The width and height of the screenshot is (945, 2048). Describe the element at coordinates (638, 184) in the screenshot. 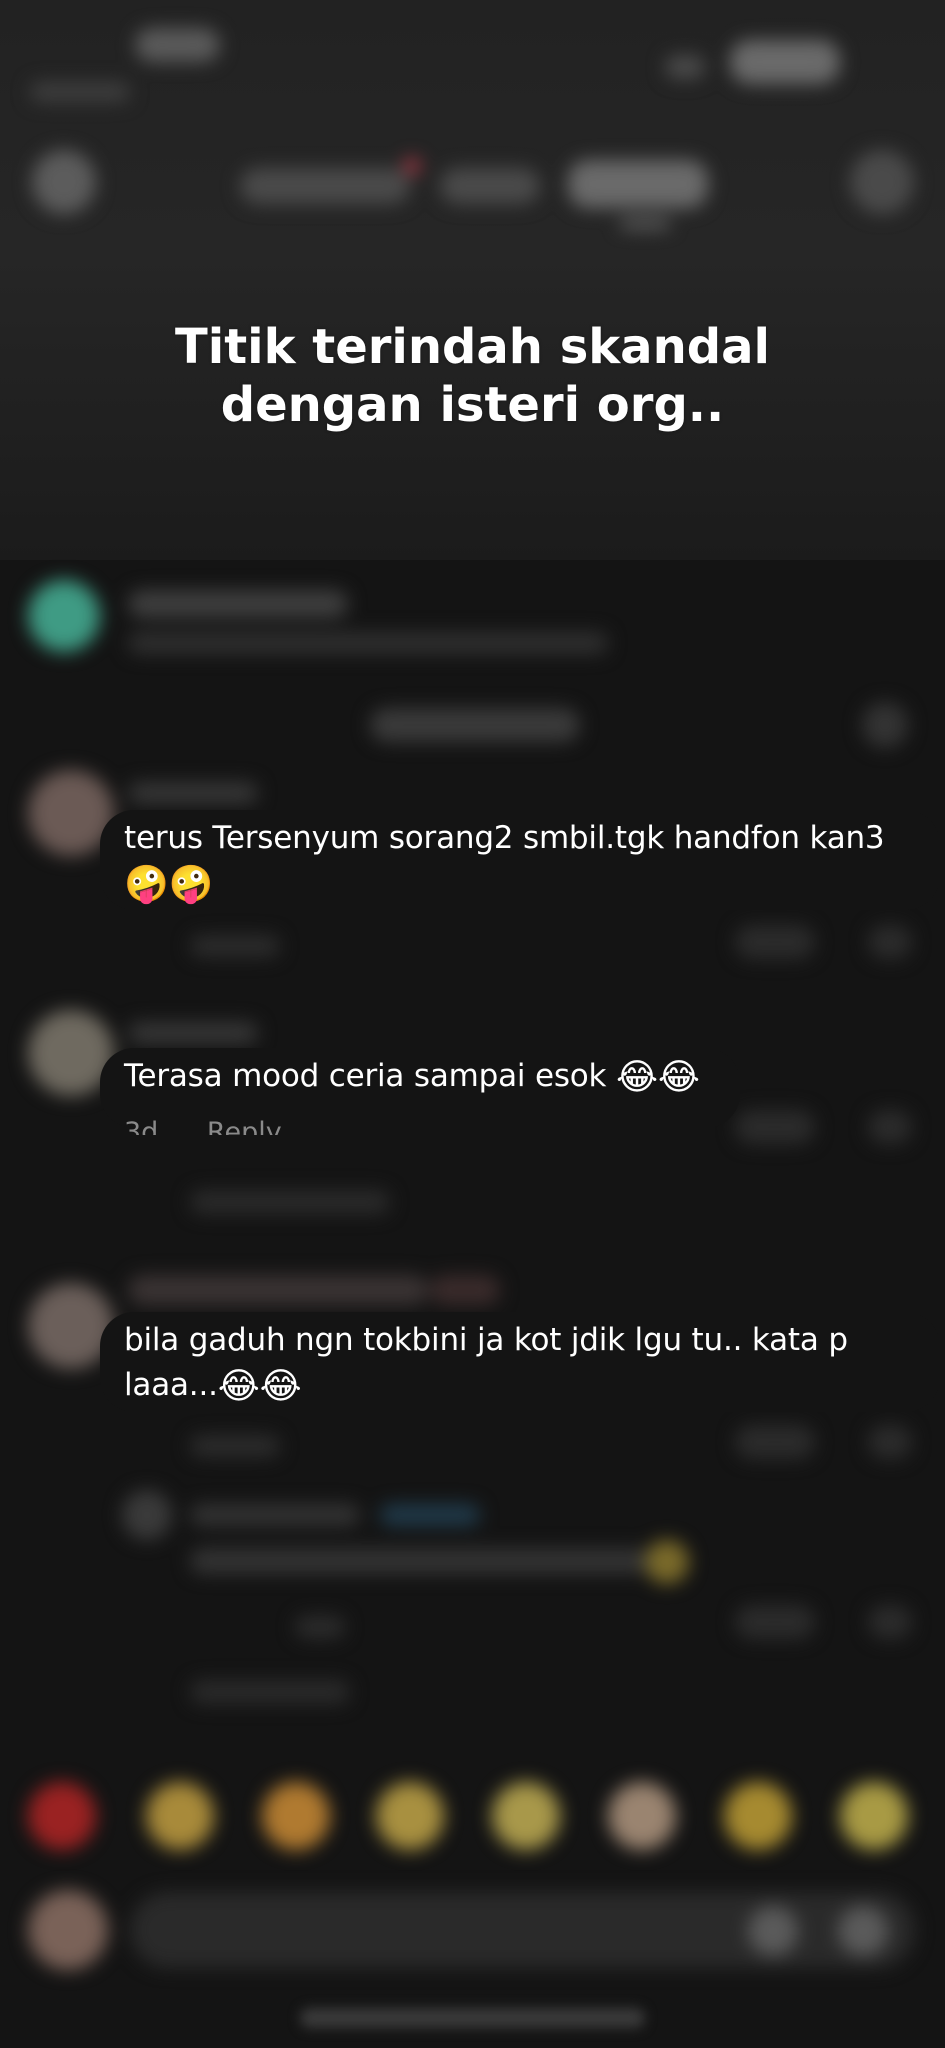

I see `tab-for-you` at that location.